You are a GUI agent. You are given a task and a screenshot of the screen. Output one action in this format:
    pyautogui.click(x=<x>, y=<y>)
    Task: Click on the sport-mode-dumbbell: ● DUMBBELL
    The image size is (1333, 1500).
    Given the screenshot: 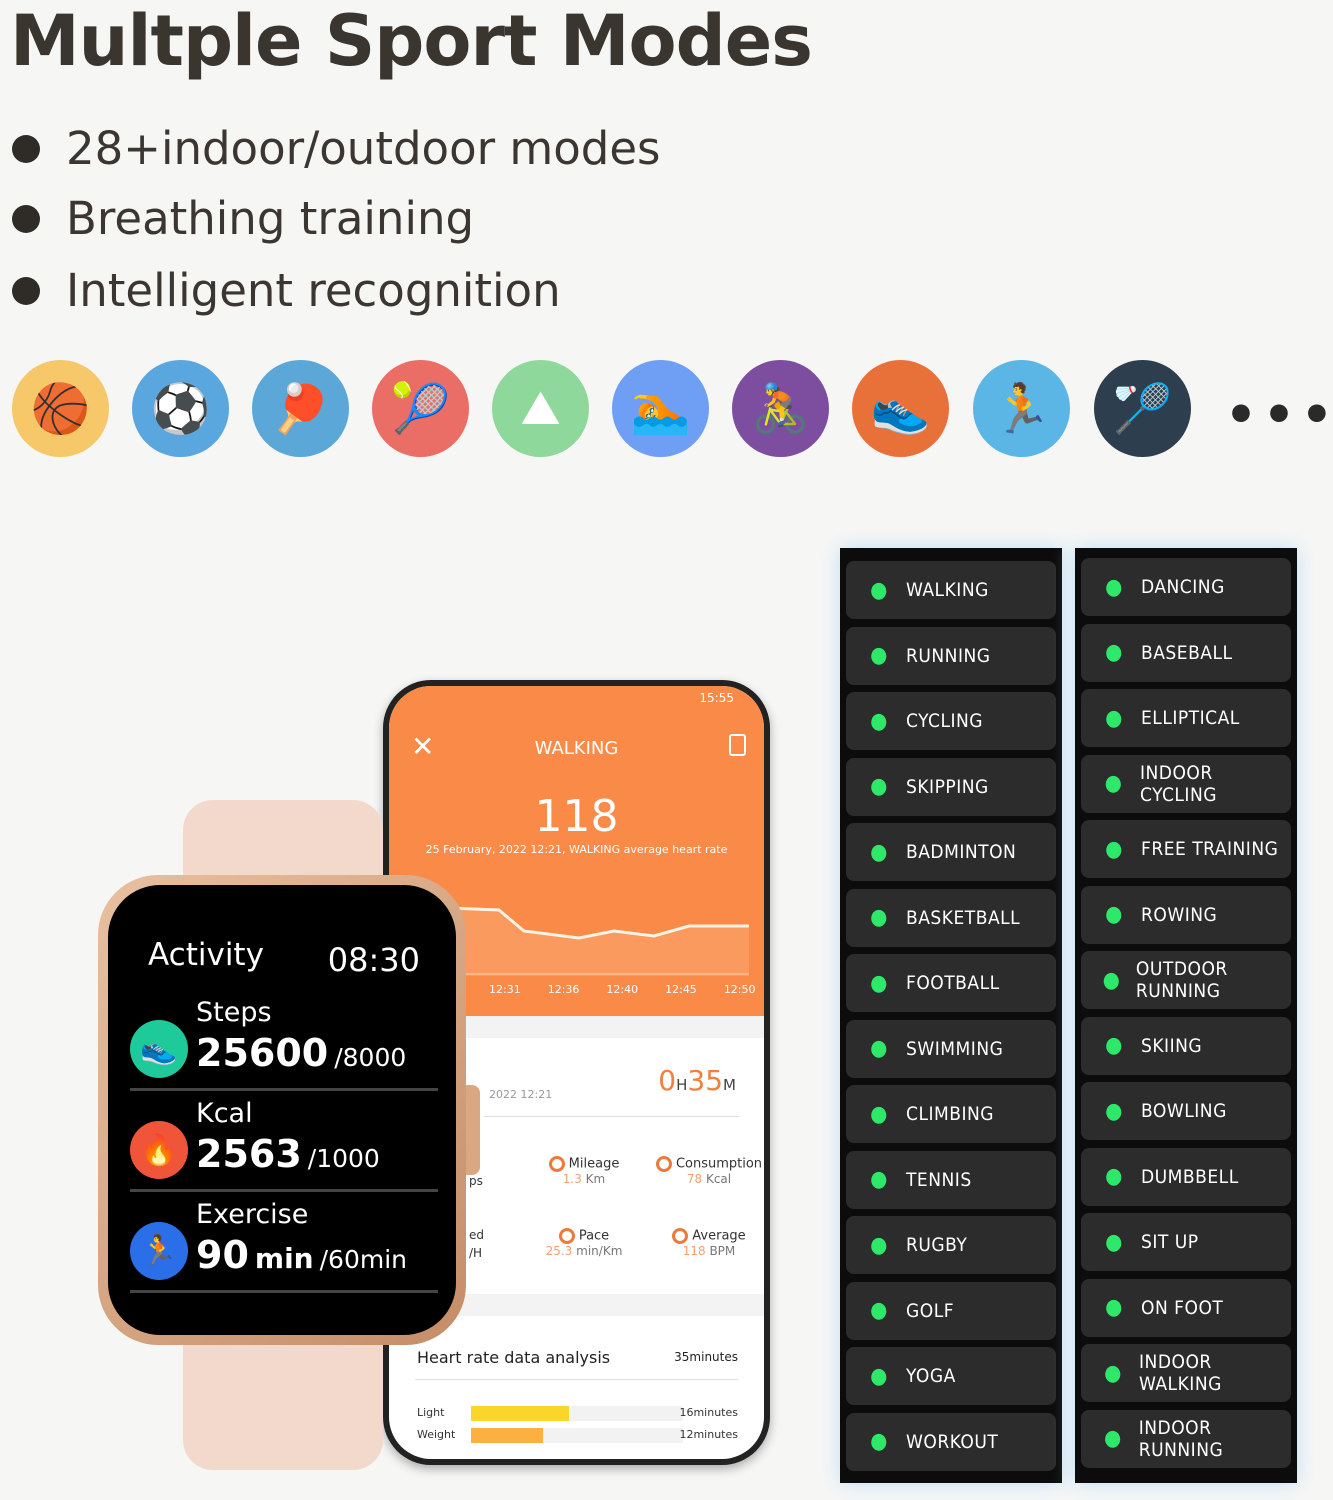 What is the action you would take?
    pyautogui.click(x=1186, y=1176)
    